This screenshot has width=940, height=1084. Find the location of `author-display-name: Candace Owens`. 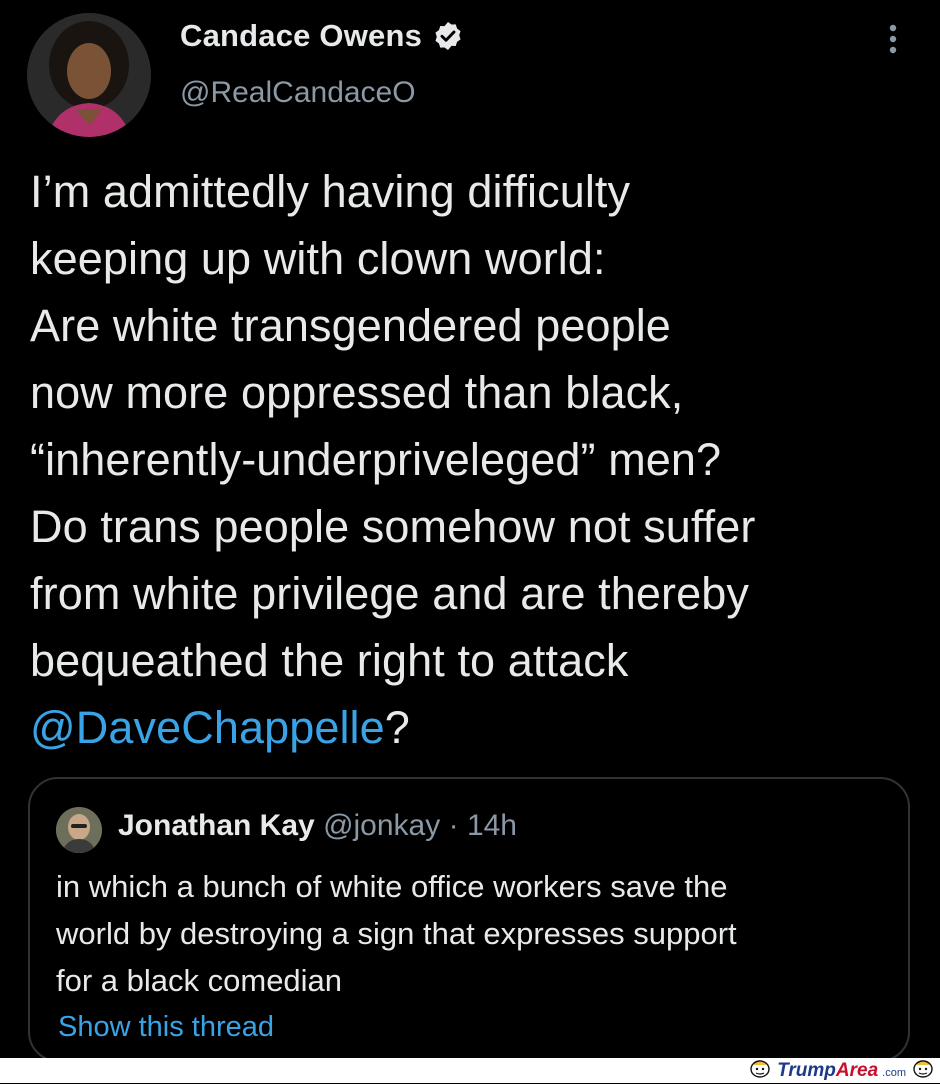

author-display-name: Candace Owens is located at coordinates (301, 36).